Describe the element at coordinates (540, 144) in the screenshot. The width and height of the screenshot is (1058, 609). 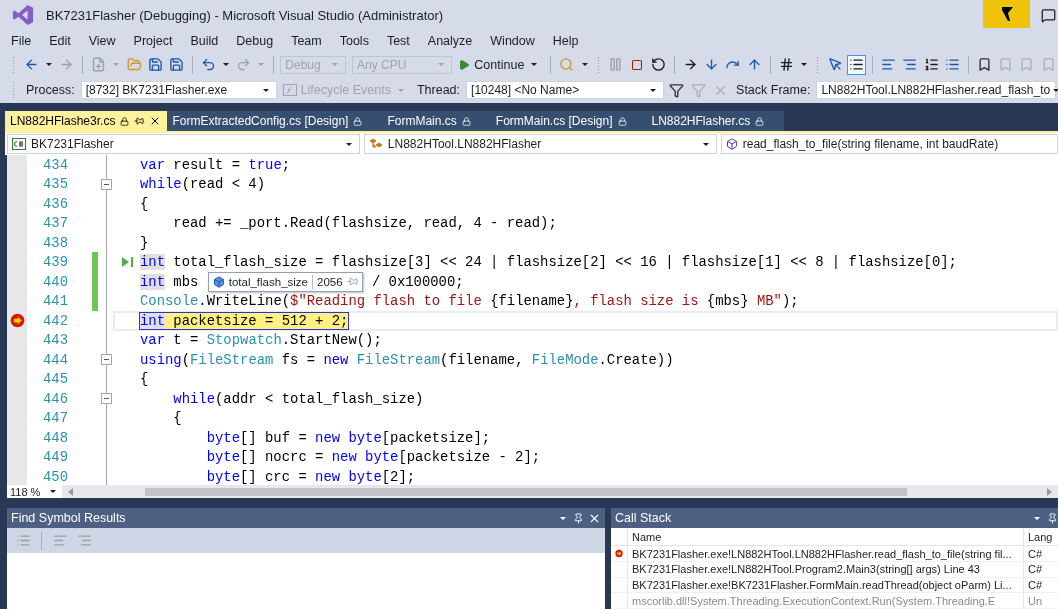
I see `type-dropdown: LN882HTool.LN882HFlasher` at that location.